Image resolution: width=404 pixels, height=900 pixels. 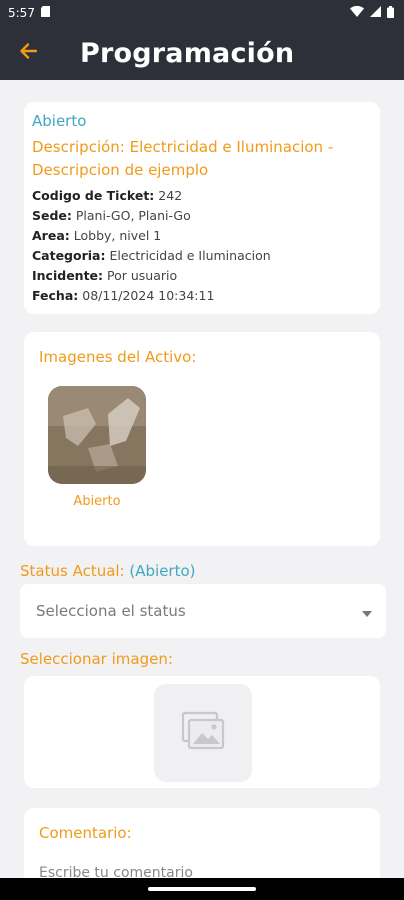 What do you see at coordinates (187, 53) in the screenshot?
I see `page-title: Programación` at bounding box center [187, 53].